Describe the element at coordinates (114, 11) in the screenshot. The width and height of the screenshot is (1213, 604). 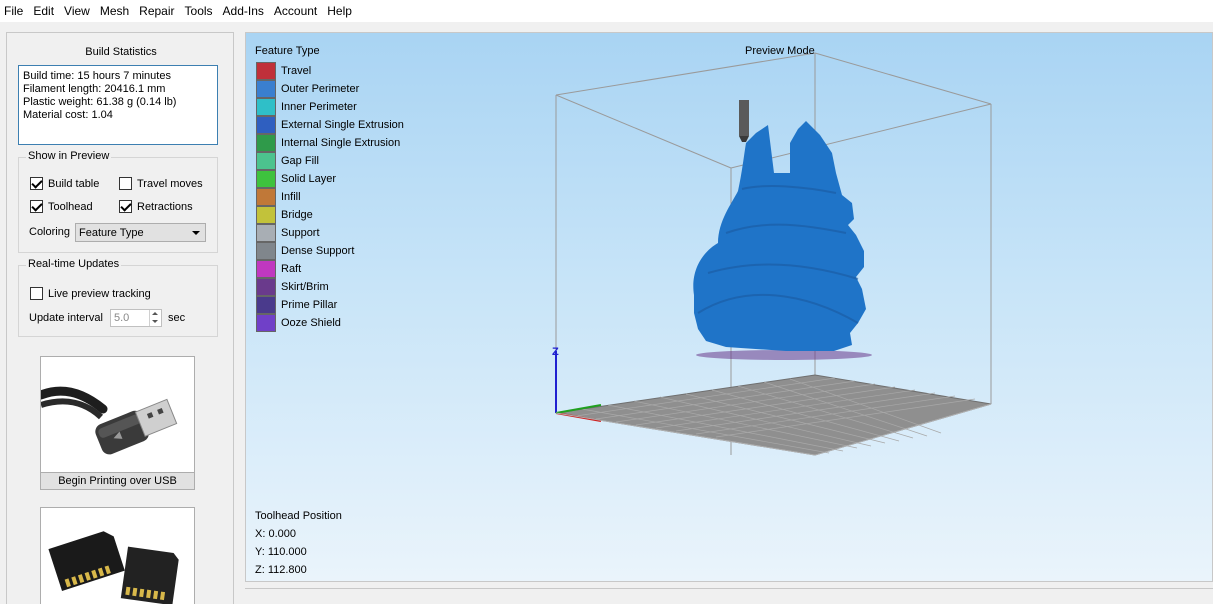
I see `menu-mesh: Mesh` at that location.